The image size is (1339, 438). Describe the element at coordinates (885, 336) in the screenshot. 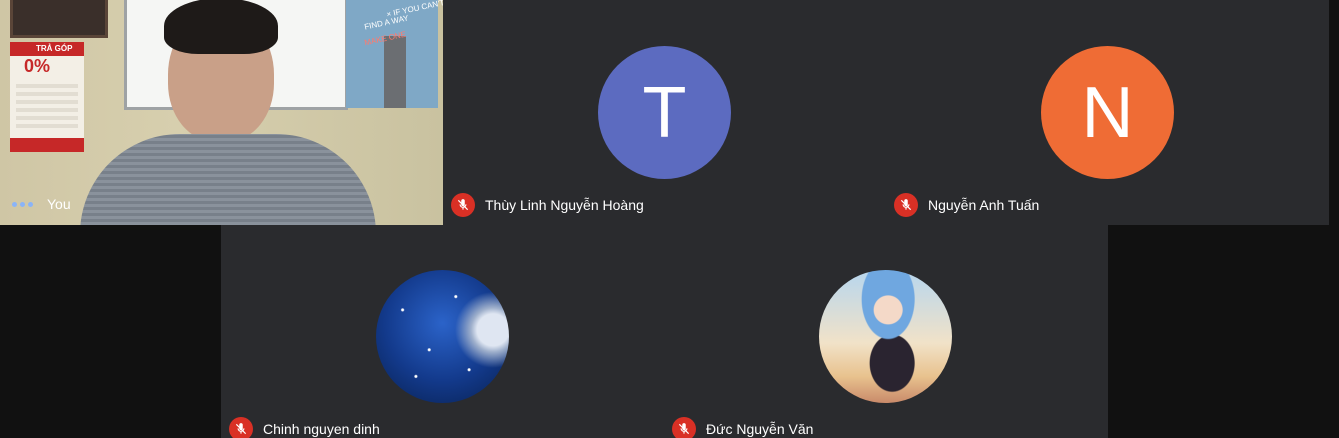

I see `avatar-anime-character-photo` at that location.